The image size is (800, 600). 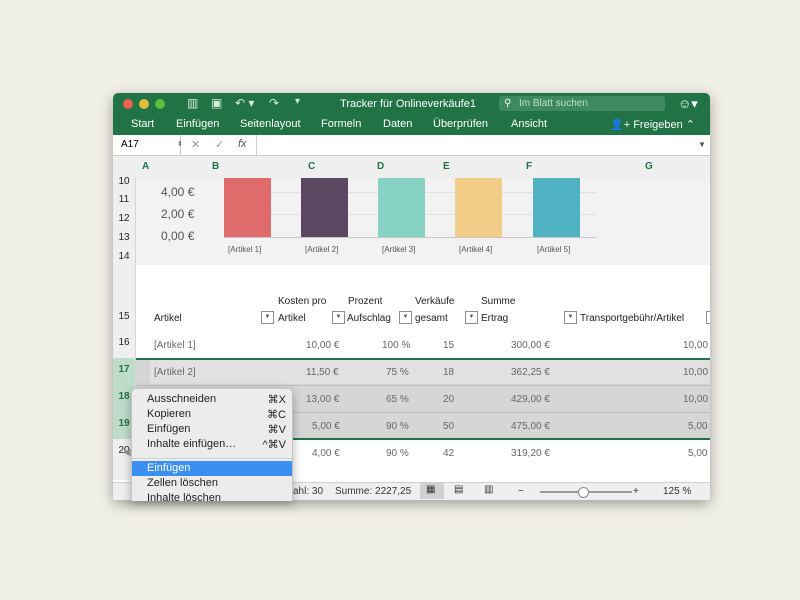 I want to click on function-icon: fx, so click(x=242, y=144).